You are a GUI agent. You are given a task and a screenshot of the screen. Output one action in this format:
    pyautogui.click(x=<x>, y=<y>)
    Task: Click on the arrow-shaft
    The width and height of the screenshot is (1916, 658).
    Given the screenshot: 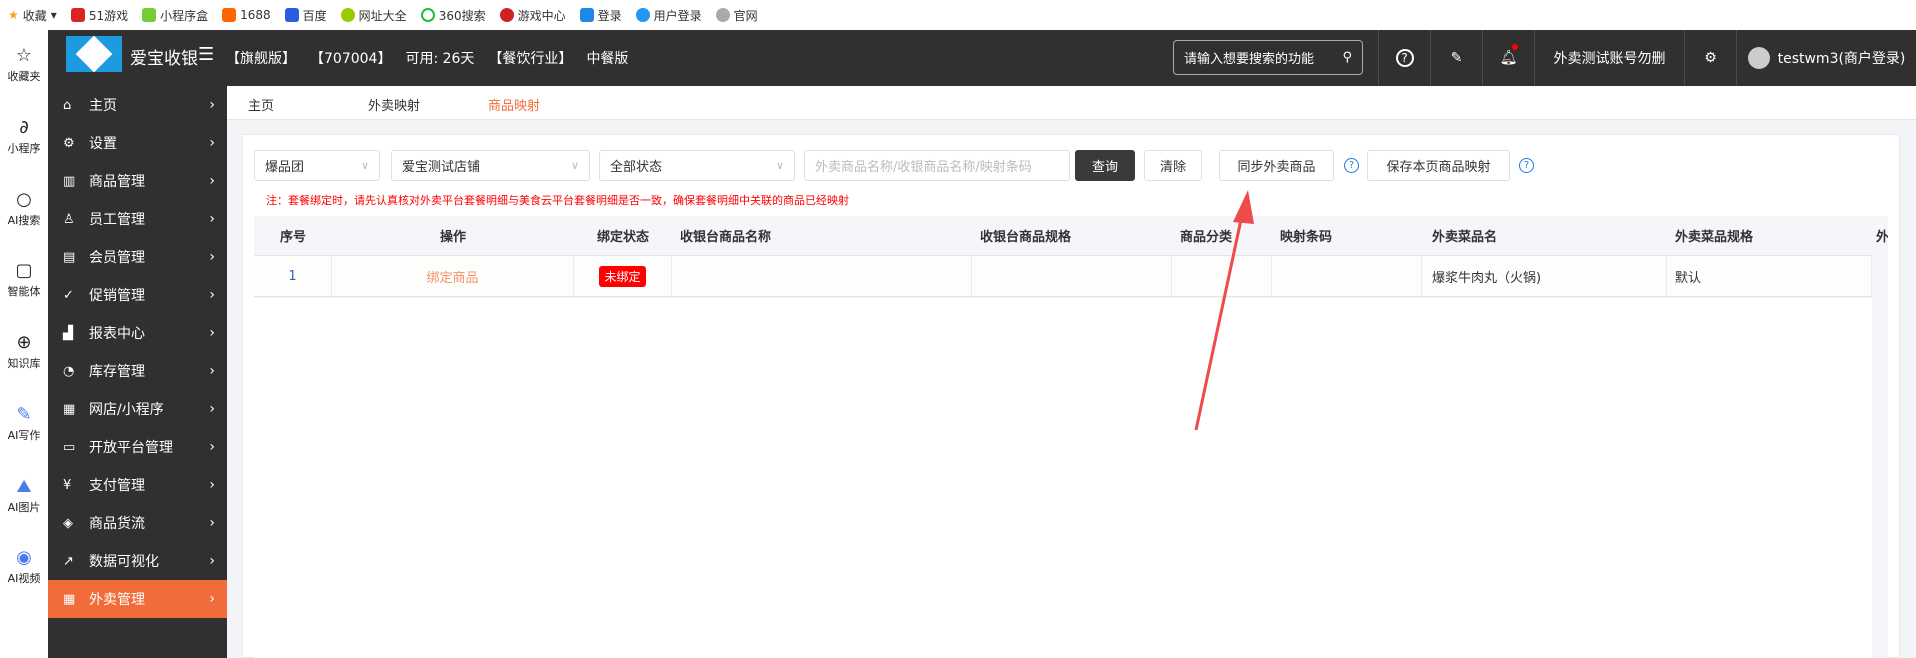 What is the action you would take?
    pyautogui.click(x=1219, y=322)
    